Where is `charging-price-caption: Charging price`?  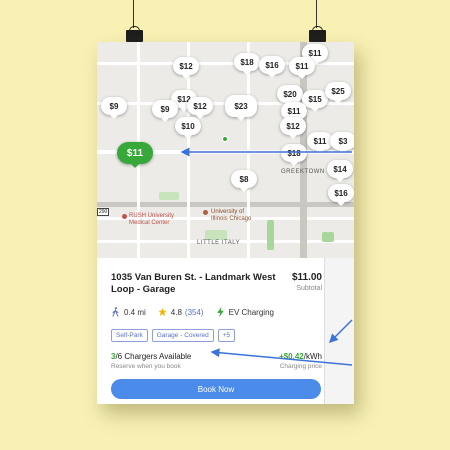
charging-price-caption: Charging price is located at coordinates (300, 366).